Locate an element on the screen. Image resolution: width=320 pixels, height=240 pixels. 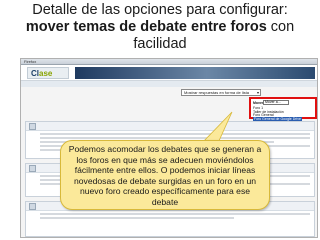
title-rest-part: con is located at coordinates (280, 27).